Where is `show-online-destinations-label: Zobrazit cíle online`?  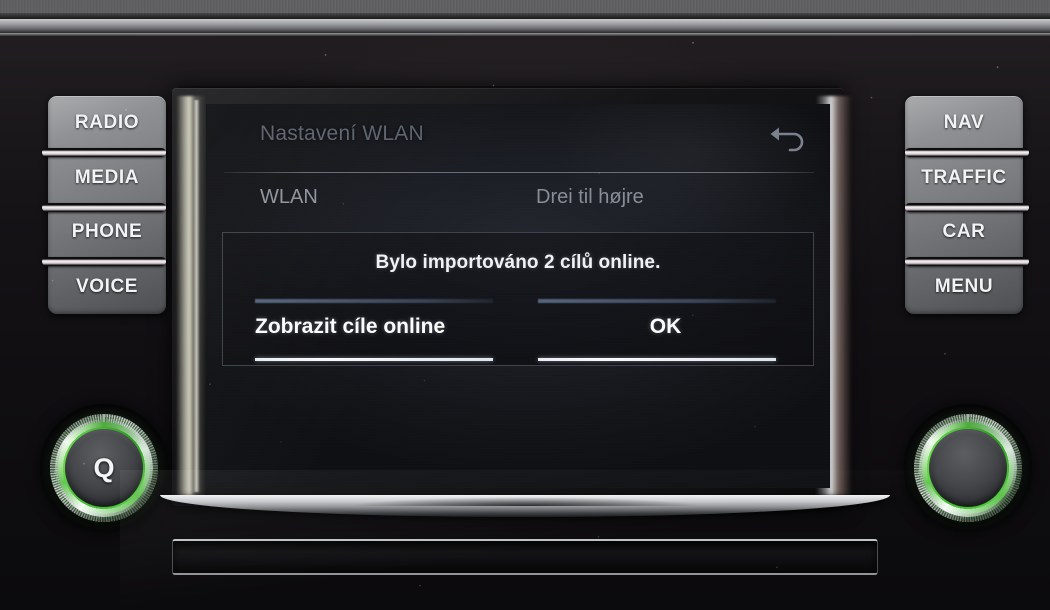
show-online-destinations-label: Zobrazit cíle online is located at coordinates (350, 326).